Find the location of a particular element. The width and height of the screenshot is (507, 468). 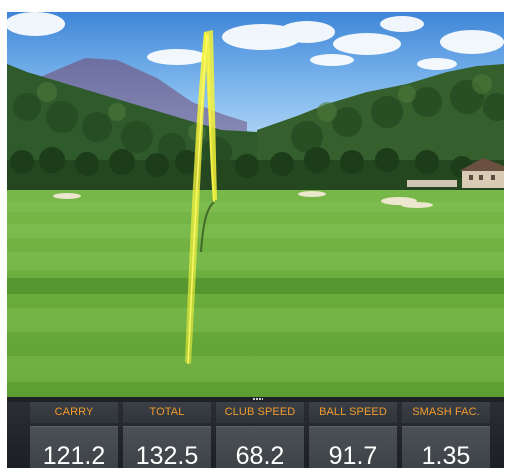

stat-label: BALL SPEED is located at coordinates (353, 412).